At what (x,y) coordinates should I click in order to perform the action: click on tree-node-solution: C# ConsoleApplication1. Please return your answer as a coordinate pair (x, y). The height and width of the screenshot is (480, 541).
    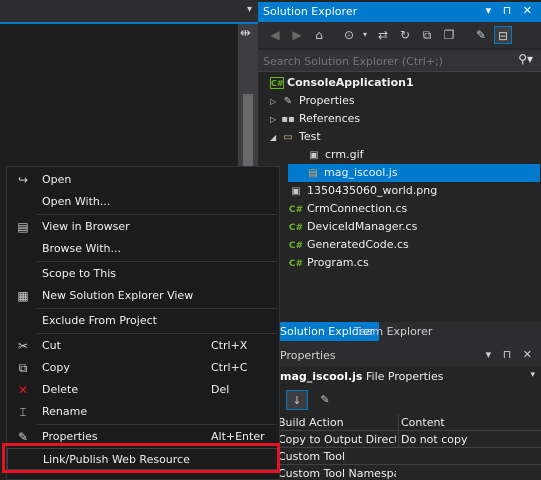
    Looking at the image, I should click on (405, 83).